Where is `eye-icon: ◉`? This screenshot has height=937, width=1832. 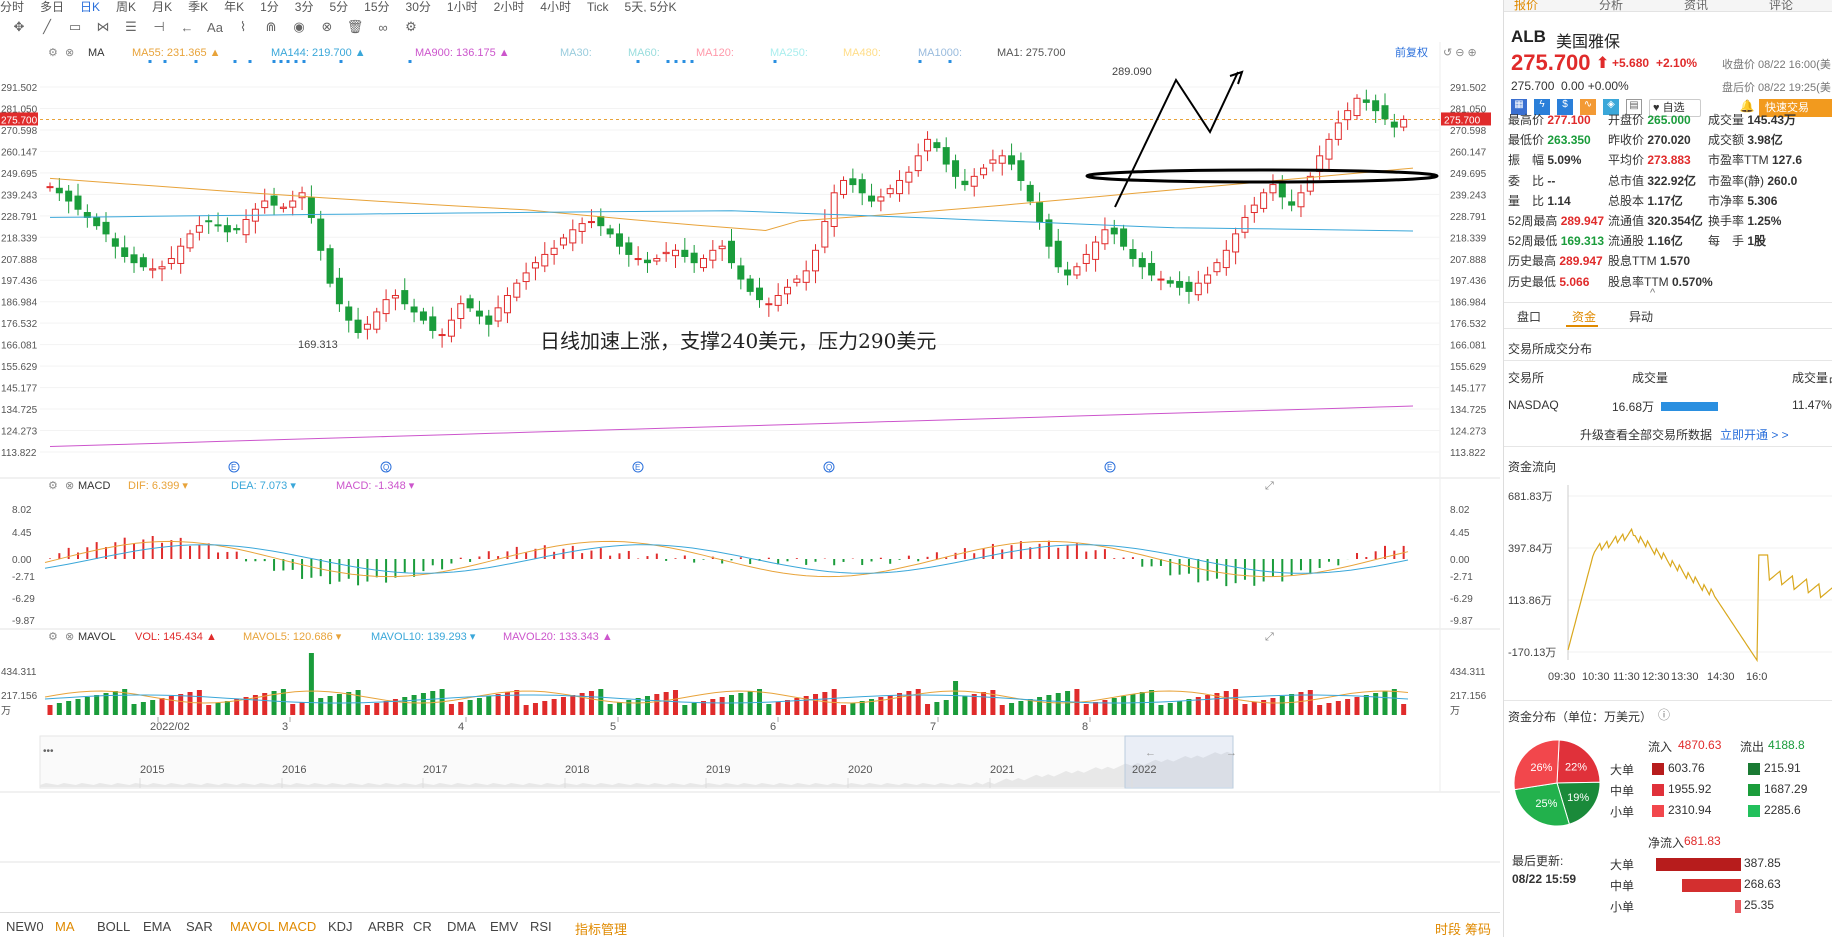 eye-icon: ◉ is located at coordinates (299, 27).